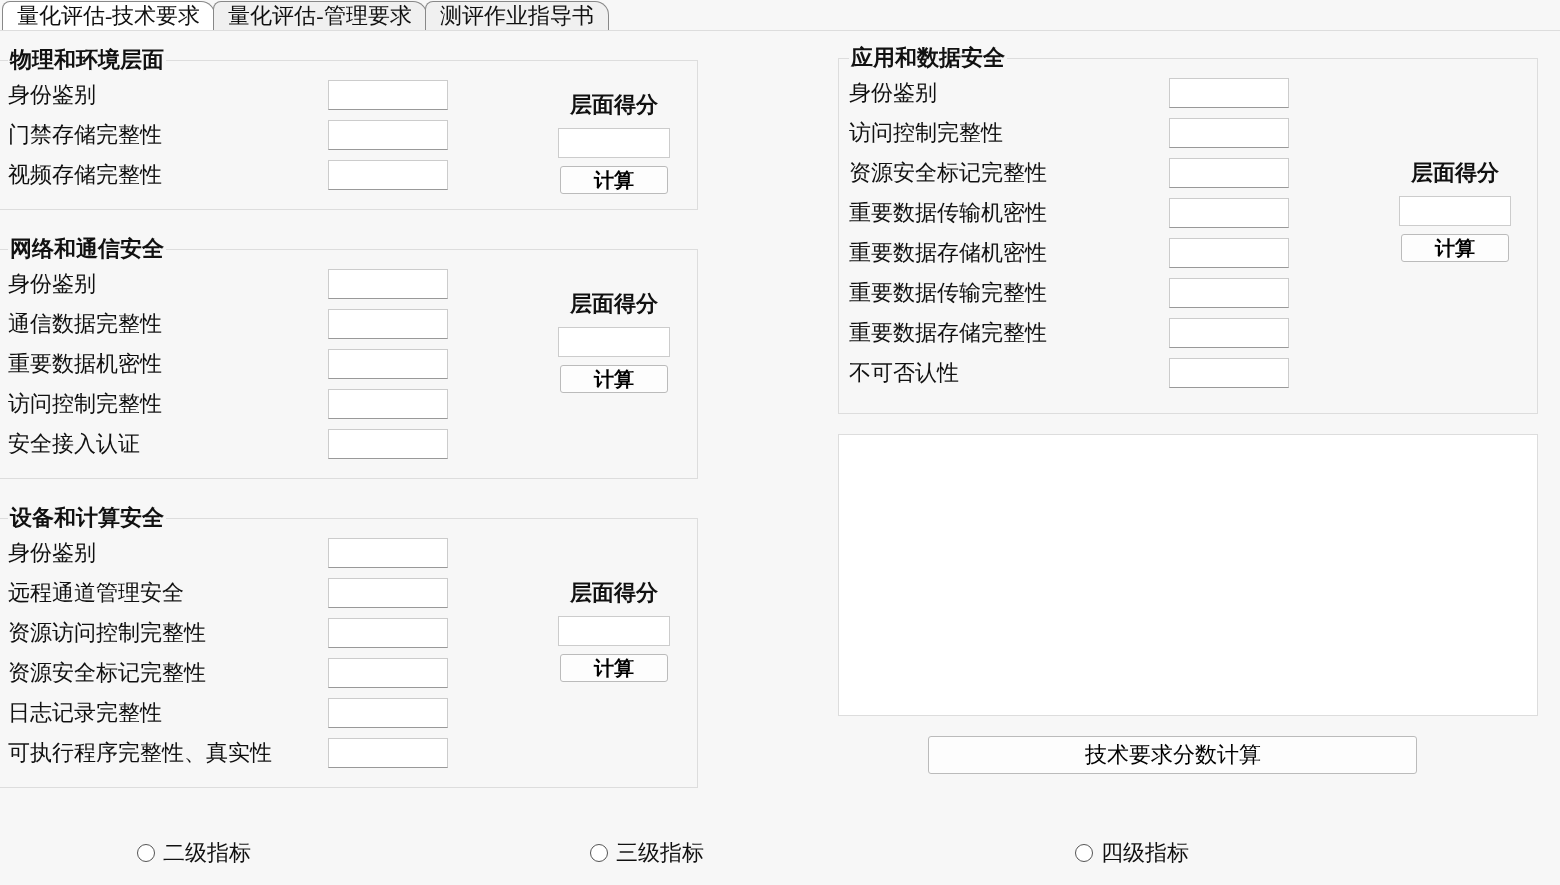 The width and height of the screenshot is (1560, 885). I want to click on item-label: 安全接入认证, so click(74, 444).